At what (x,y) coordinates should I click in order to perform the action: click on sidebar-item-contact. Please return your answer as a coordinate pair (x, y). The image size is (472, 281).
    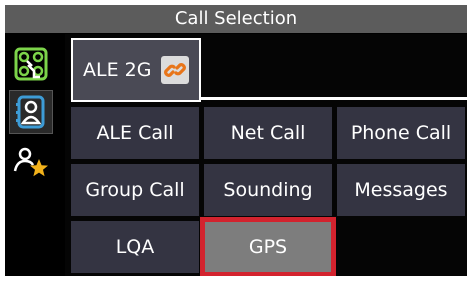
    Looking at the image, I should click on (31, 112).